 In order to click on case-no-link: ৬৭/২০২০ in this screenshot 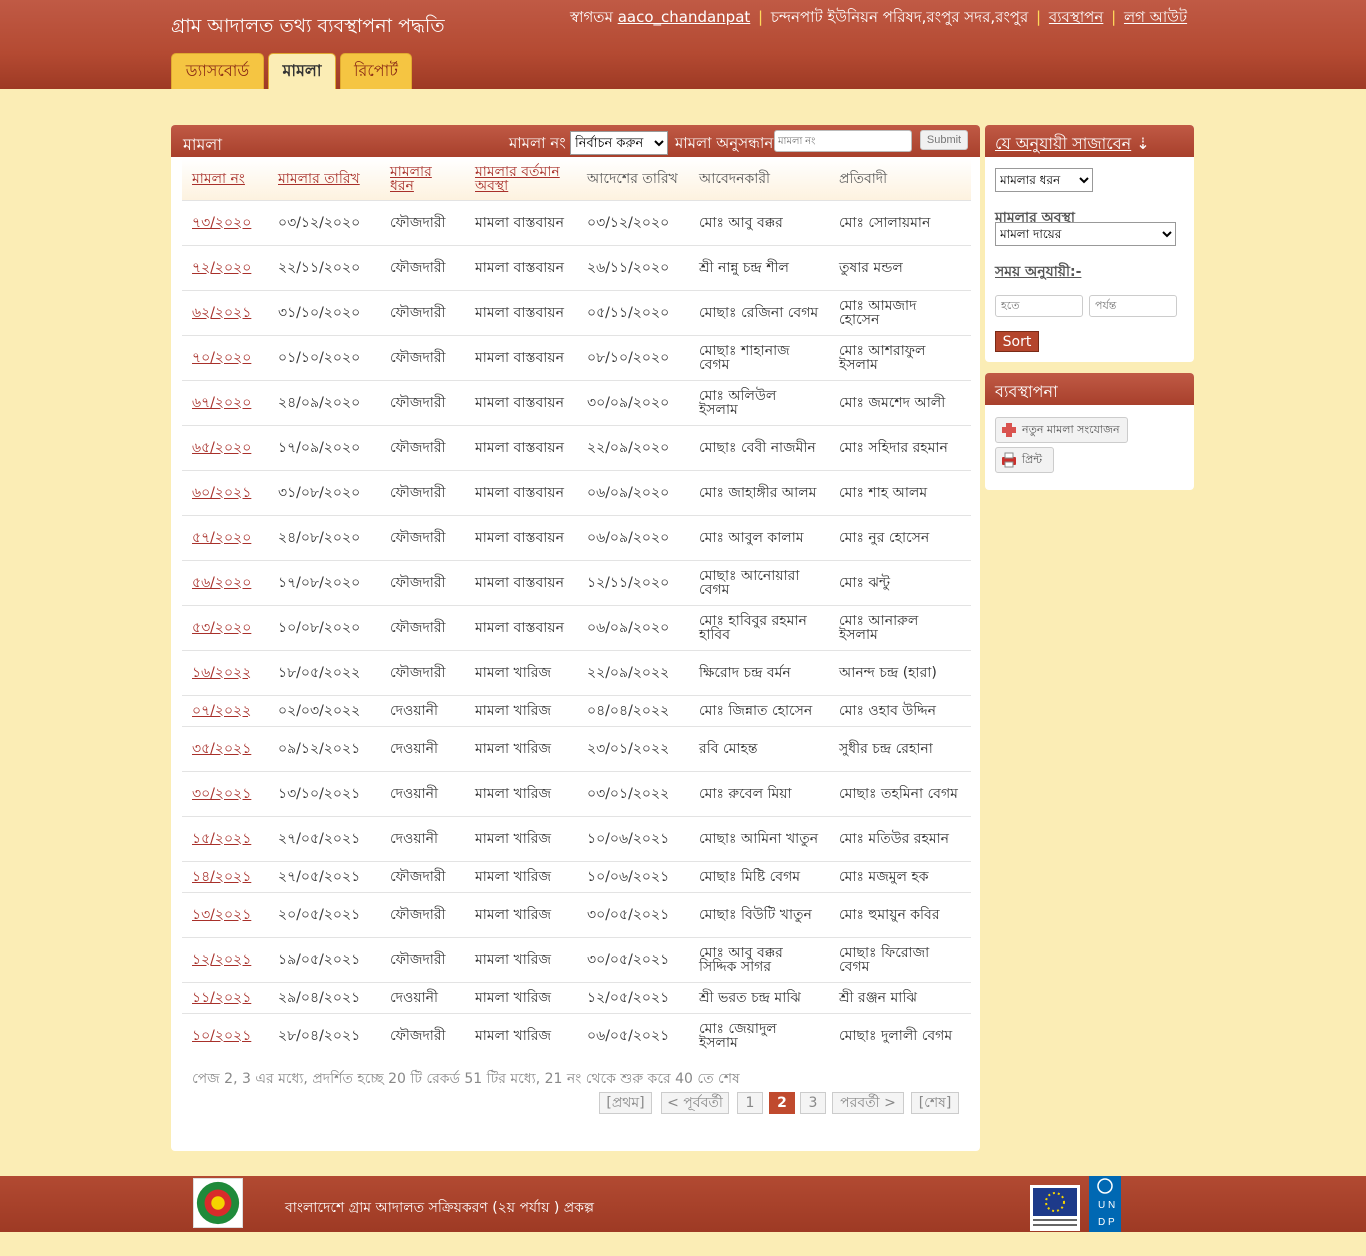, I will do `click(221, 403)`.